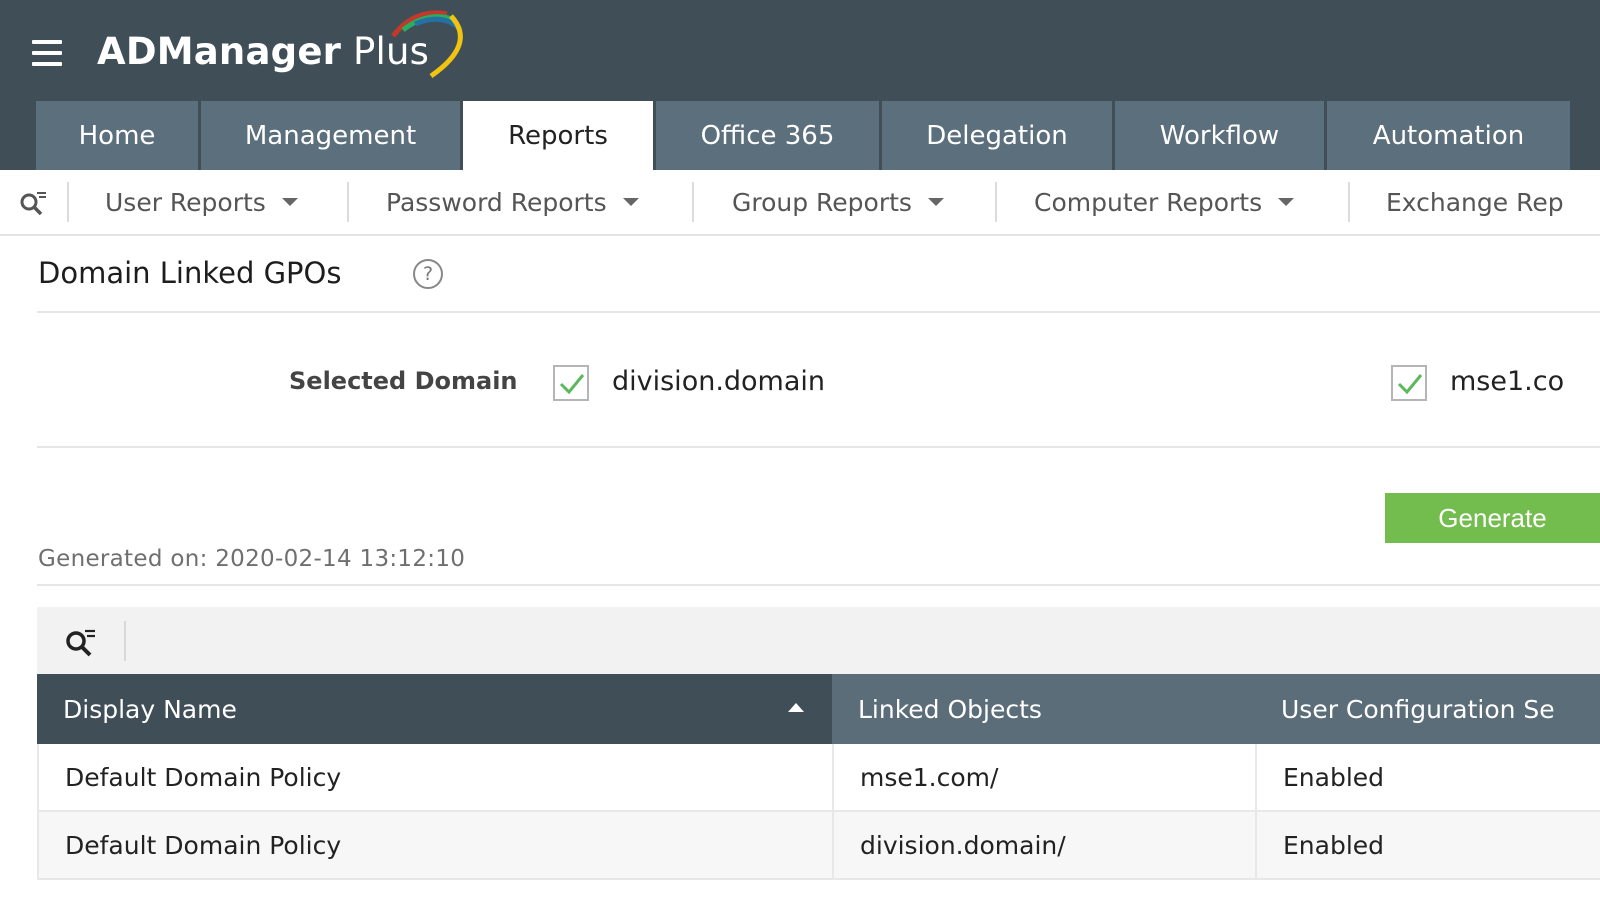  Describe the element at coordinates (1507, 381) in the screenshot. I see `domain-name: mse1.co` at that location.